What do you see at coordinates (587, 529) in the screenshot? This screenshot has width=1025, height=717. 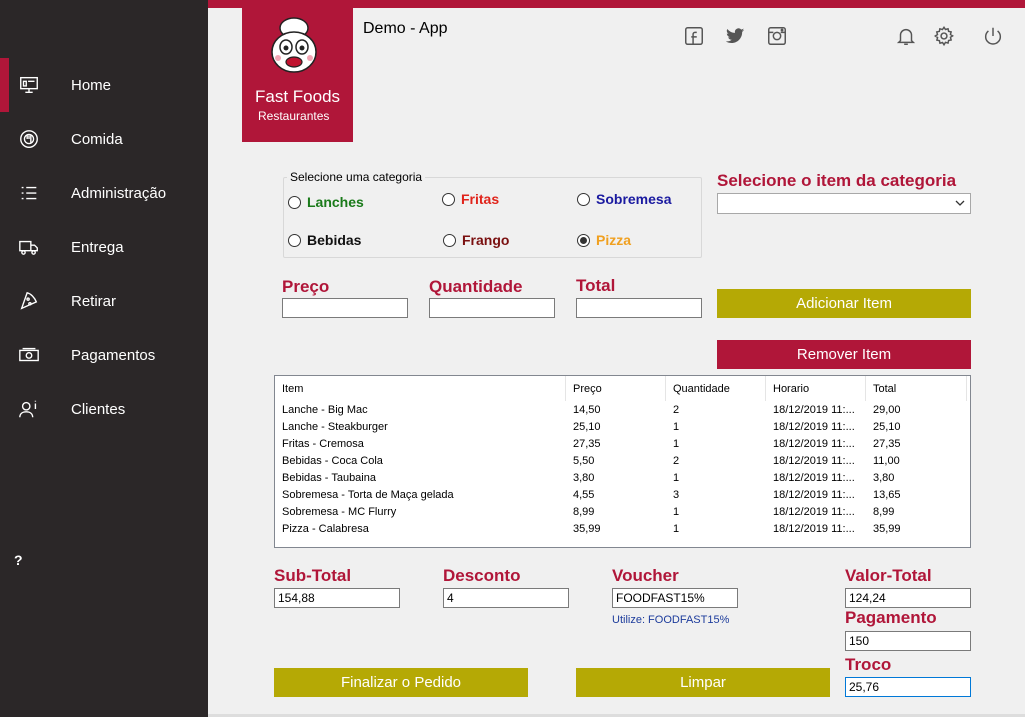 I see `table-cell: 35,99` at bounding box center [587, 529].